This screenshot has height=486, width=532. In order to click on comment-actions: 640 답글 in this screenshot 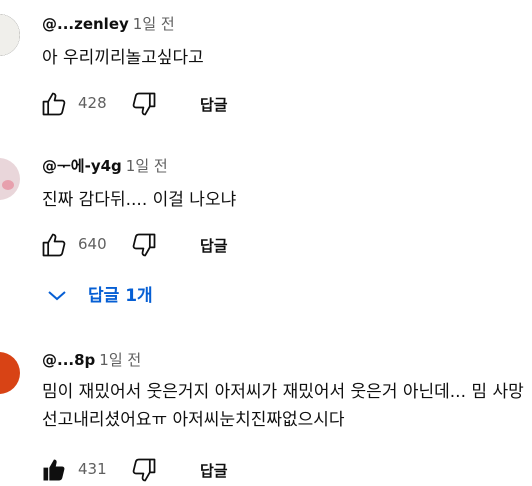, I will do `click(170, 246)`.